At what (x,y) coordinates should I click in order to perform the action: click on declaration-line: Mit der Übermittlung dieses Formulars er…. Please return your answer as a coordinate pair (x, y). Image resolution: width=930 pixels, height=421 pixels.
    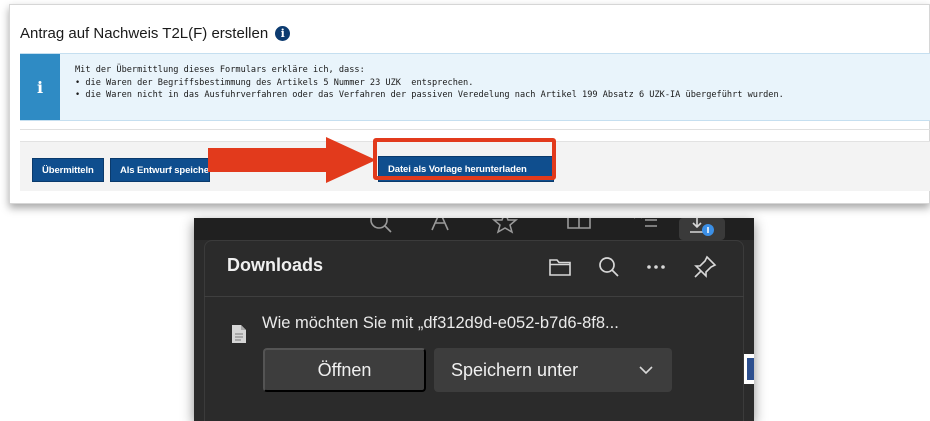
    Looking at the image, I should click on (220, 70).